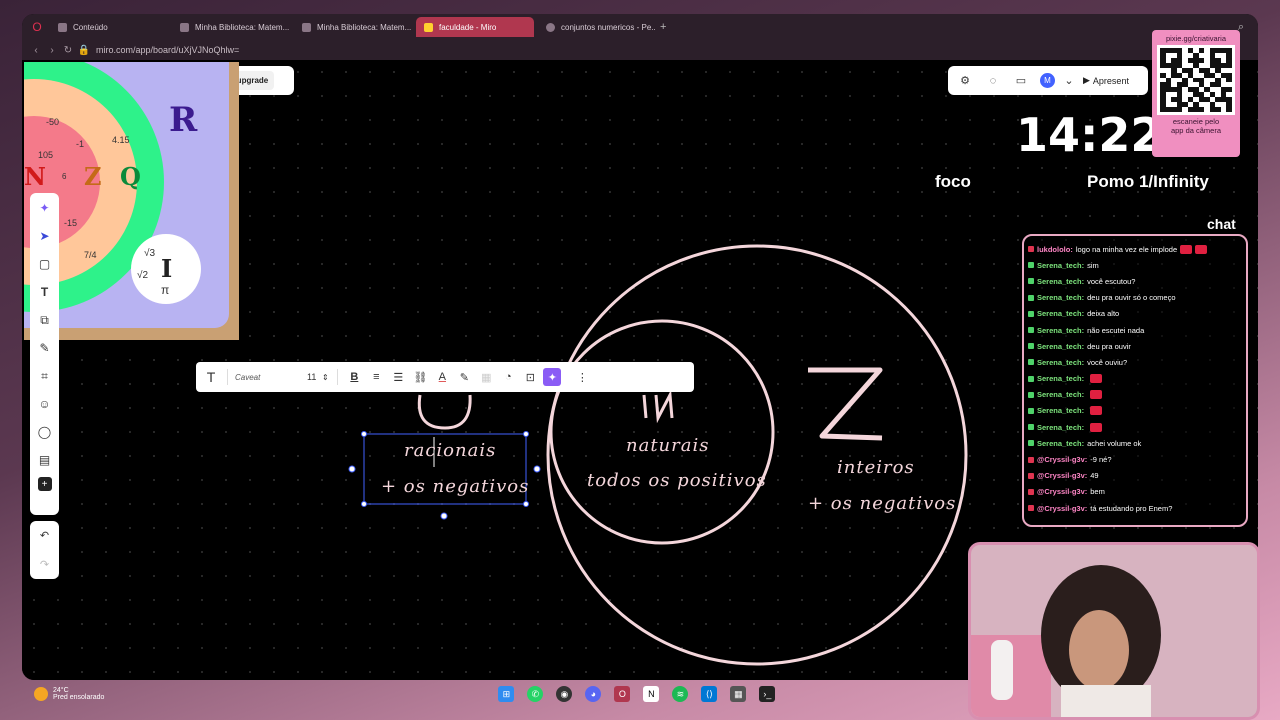 The width and height of the screenshot is (1280, 720). I want to click on text-type-icon: T, so click(211, 377).